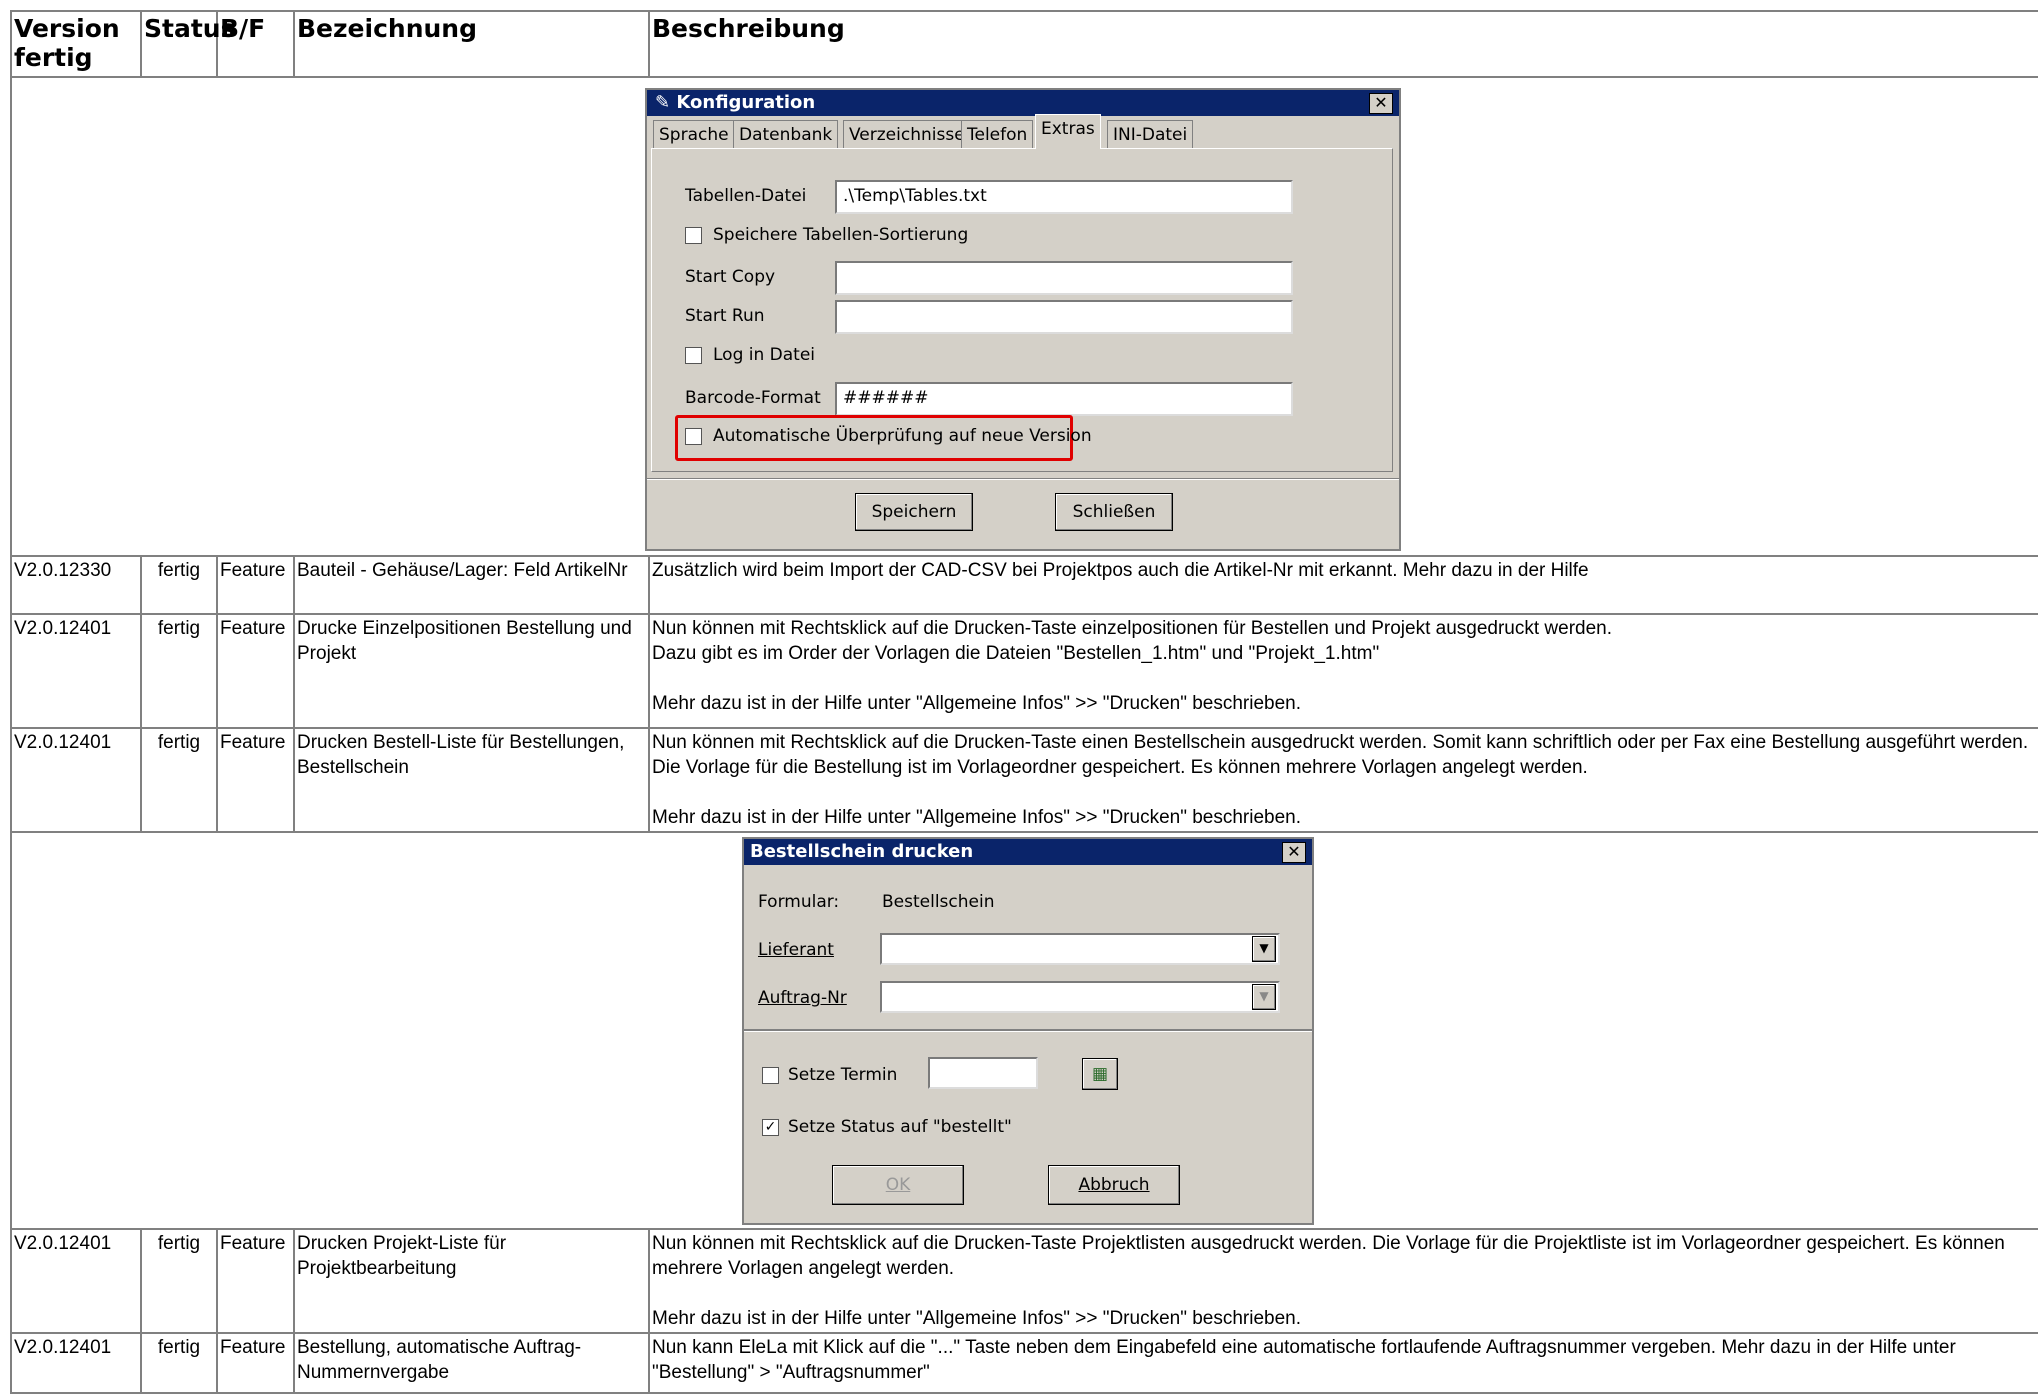  What do you see at coordinates (802, 998) in the screenshot?
I see `auftrag-label: Auftrag-Nr` at bounding box center [802, 998].